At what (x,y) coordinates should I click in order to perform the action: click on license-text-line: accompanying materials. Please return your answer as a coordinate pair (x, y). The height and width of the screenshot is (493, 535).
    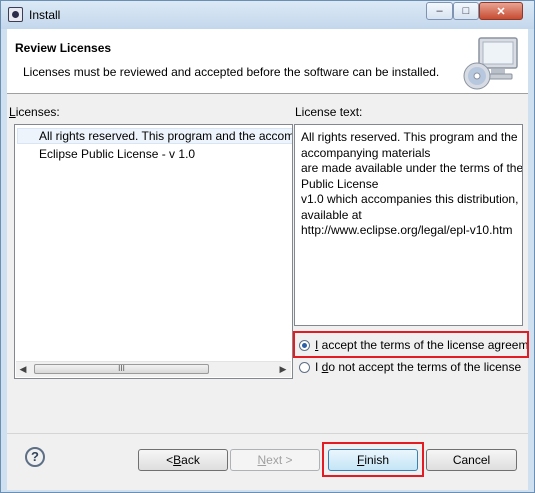
    Looking at the image, I should click on (366, 152).